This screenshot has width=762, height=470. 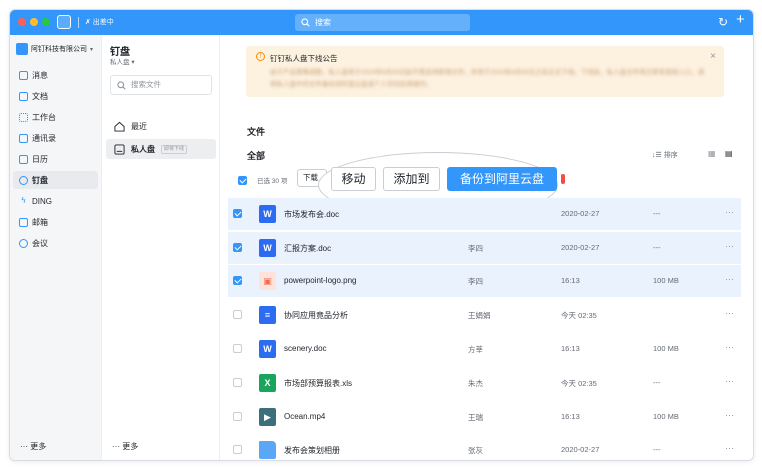 I want to click on drive-nav-private: 私人盘 即将下线, so click(x=161, y=149).